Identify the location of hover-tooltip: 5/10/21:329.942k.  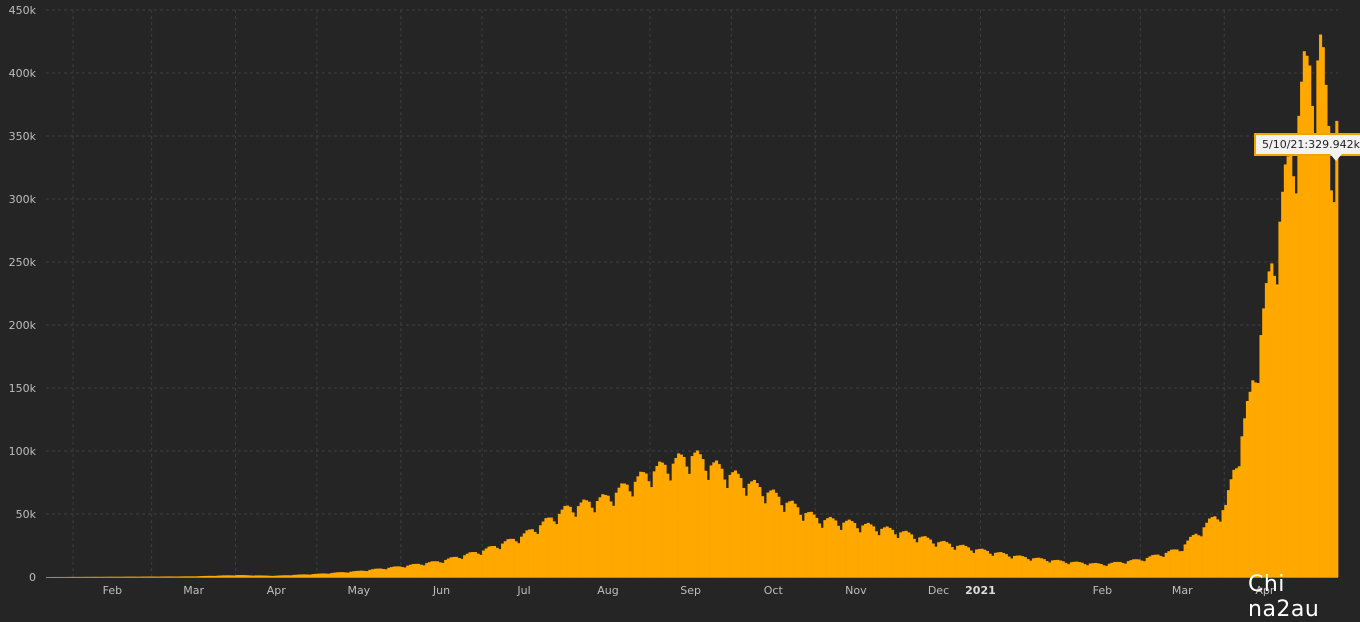
(1307, 144).